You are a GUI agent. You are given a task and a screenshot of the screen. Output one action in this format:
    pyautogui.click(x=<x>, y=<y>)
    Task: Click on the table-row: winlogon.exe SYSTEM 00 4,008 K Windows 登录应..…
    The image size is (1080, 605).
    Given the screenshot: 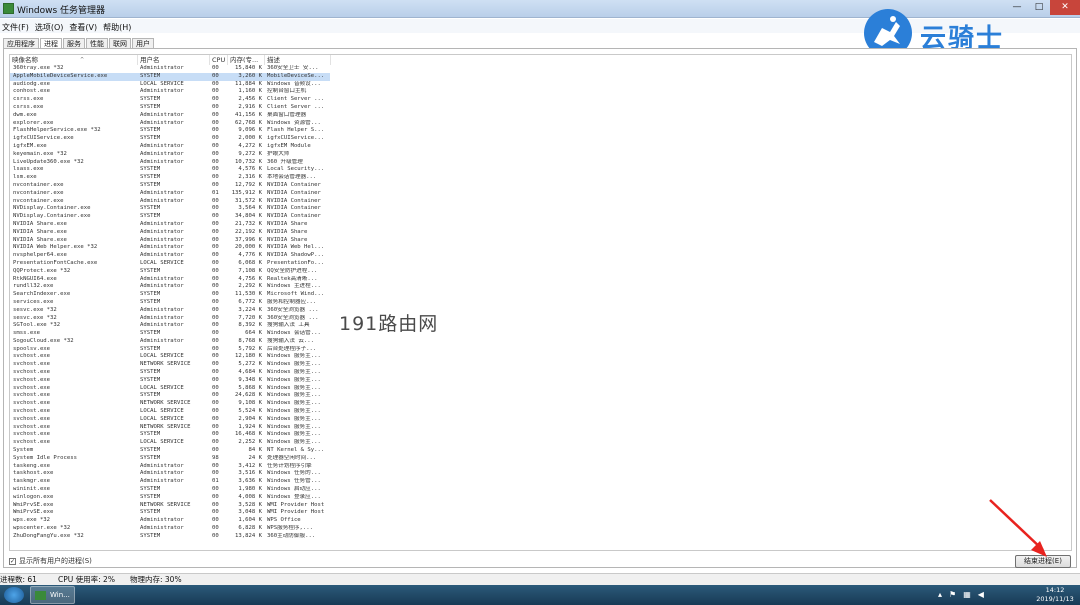 What is the action you would take?
    pyautogui.click(x=170, y=498)
    